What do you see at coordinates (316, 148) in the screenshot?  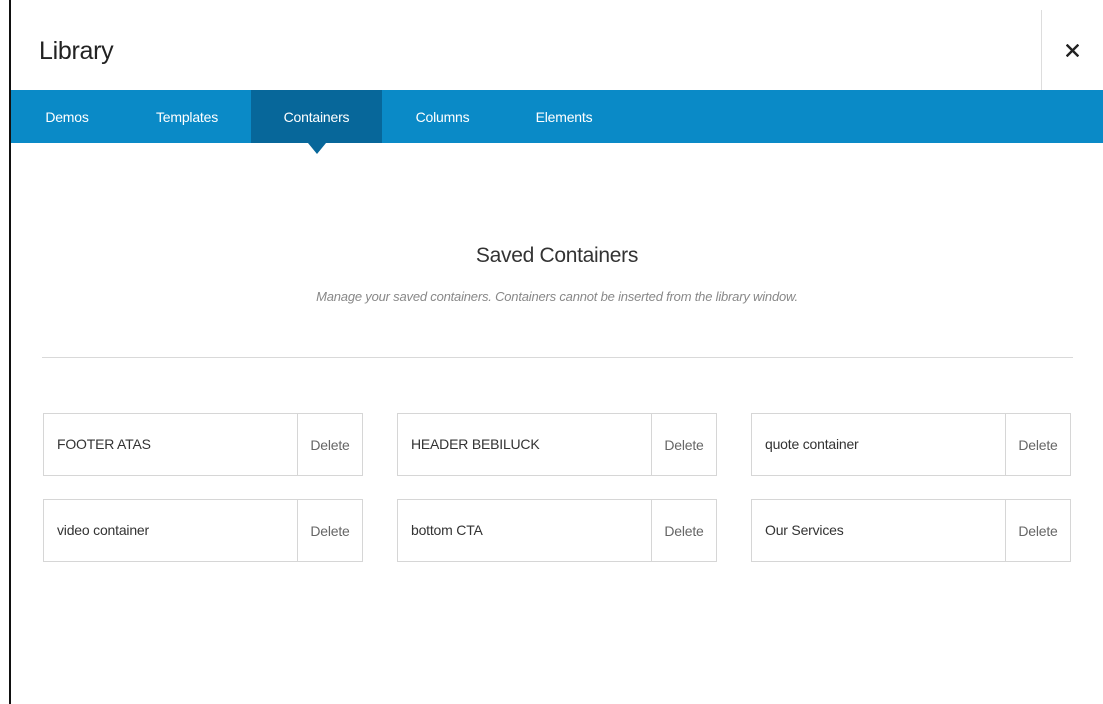 I see `active-tab-caret` at bounding box center [316, 148].